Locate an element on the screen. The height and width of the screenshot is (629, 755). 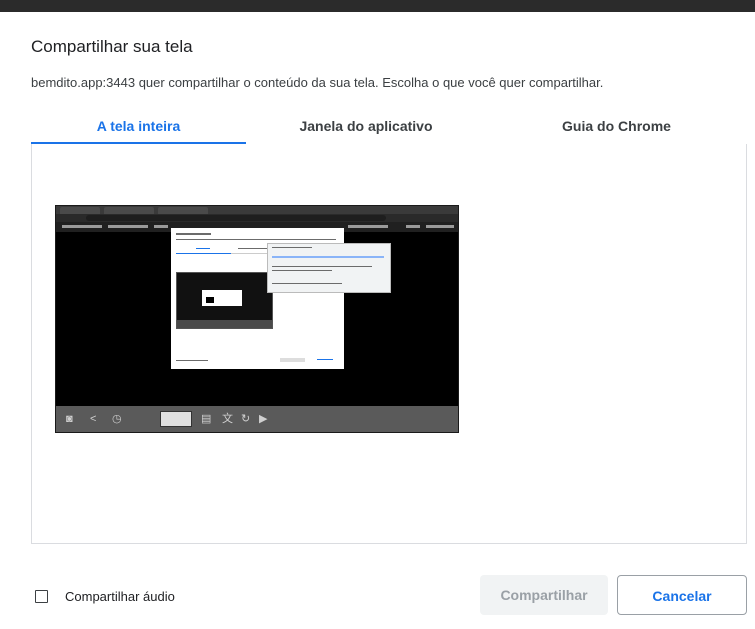
share-icon: < is located at coordinates (93, 419).